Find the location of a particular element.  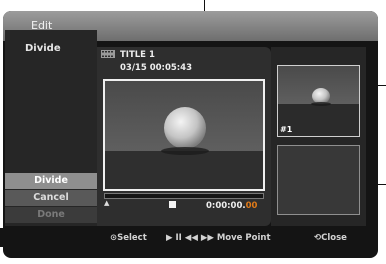

divide-button: Divide is located at coordinates (51, 181).